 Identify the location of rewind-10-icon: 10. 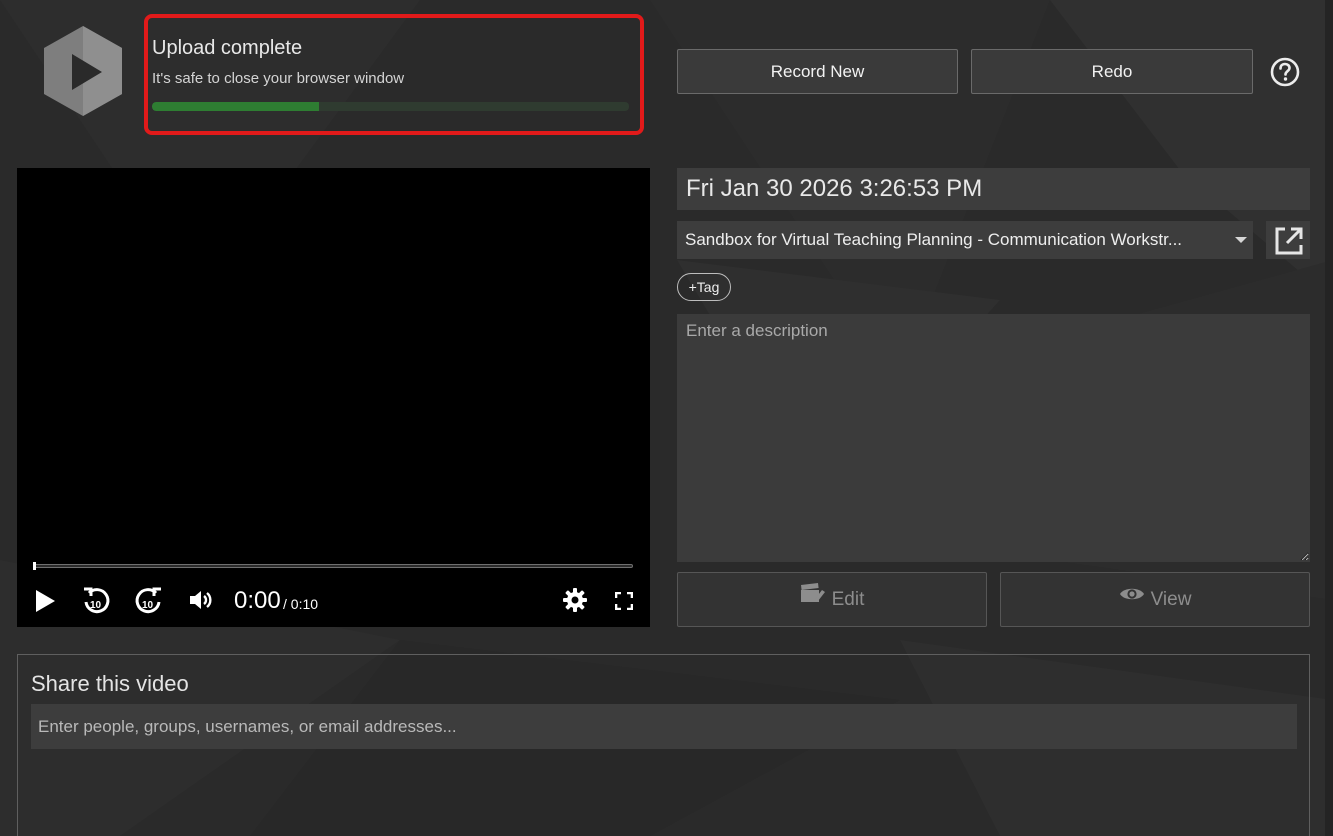
(96, 602).